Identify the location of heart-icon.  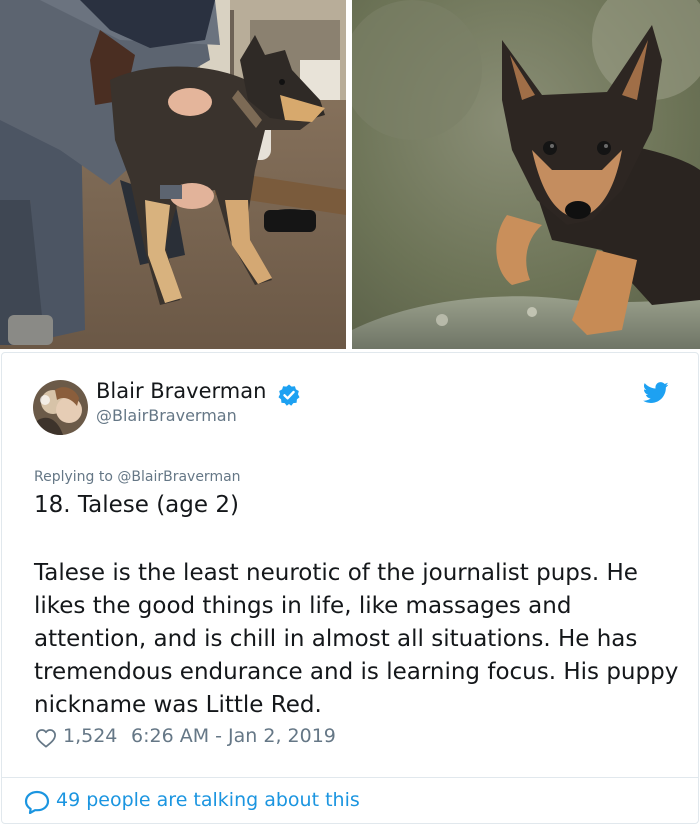
(46, 738).